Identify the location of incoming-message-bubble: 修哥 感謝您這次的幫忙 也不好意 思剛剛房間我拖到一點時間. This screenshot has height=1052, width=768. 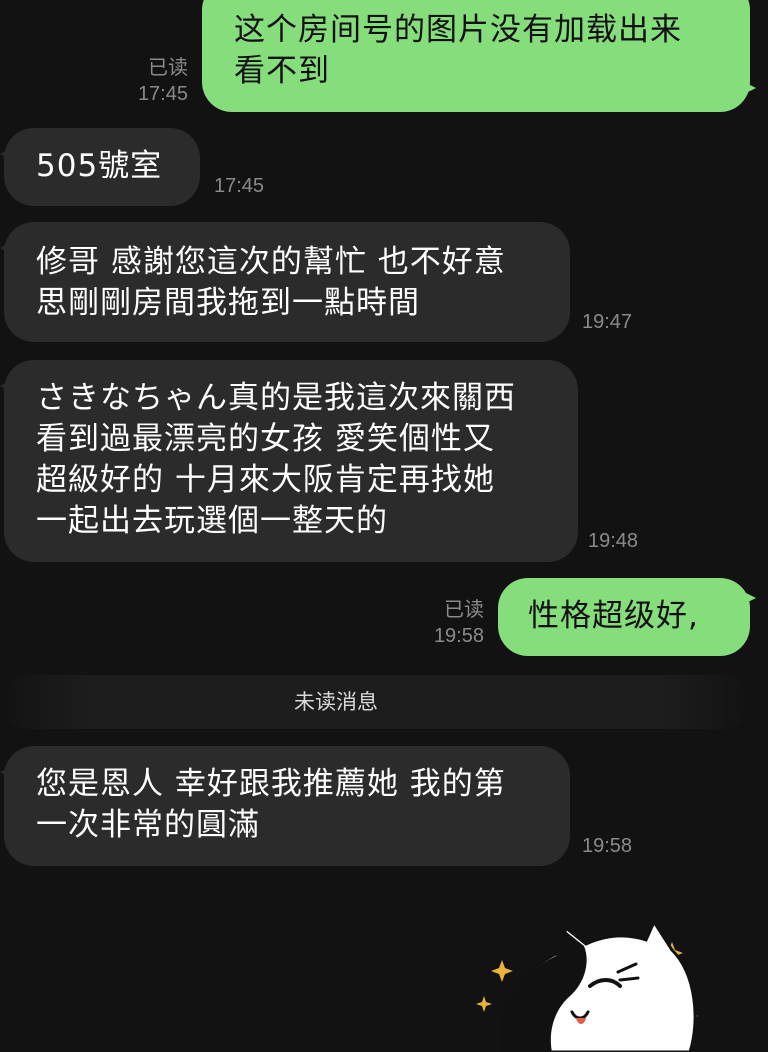
(287, 282).